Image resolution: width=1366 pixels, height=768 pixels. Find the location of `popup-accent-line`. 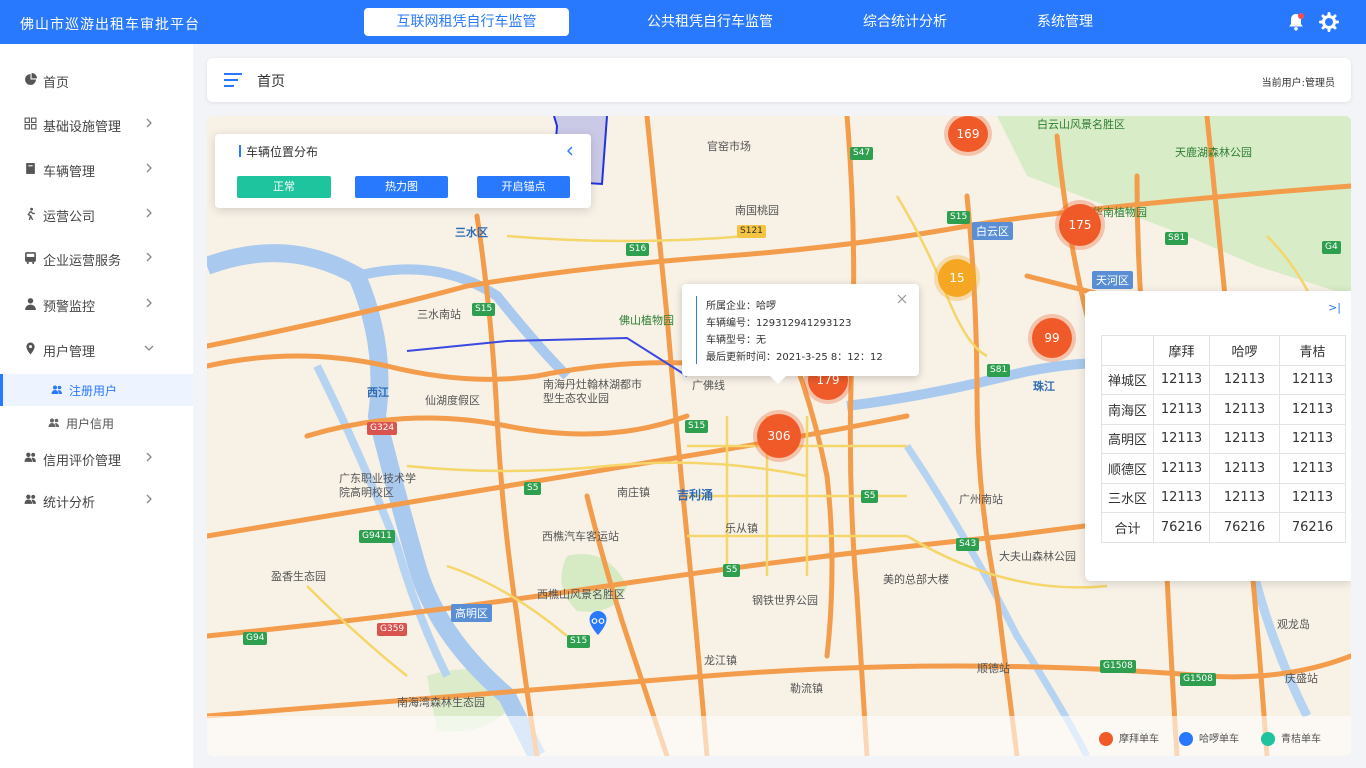

popup-accent-line is located at coordinates (696, 330).